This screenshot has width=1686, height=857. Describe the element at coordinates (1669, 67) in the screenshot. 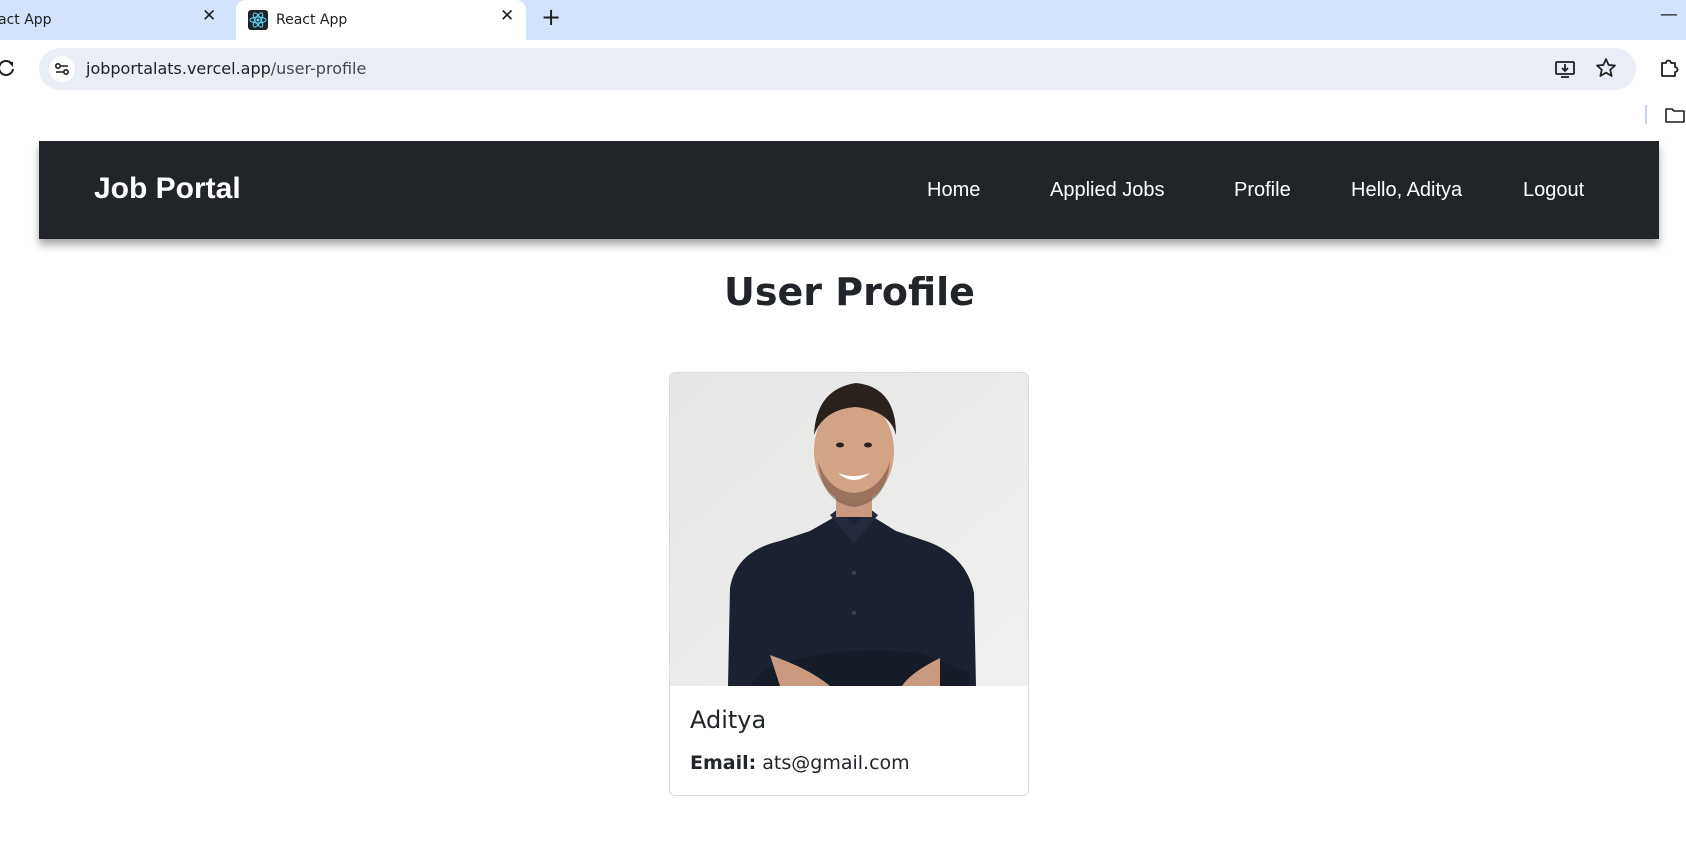

I see `extensions-icon` at that location.